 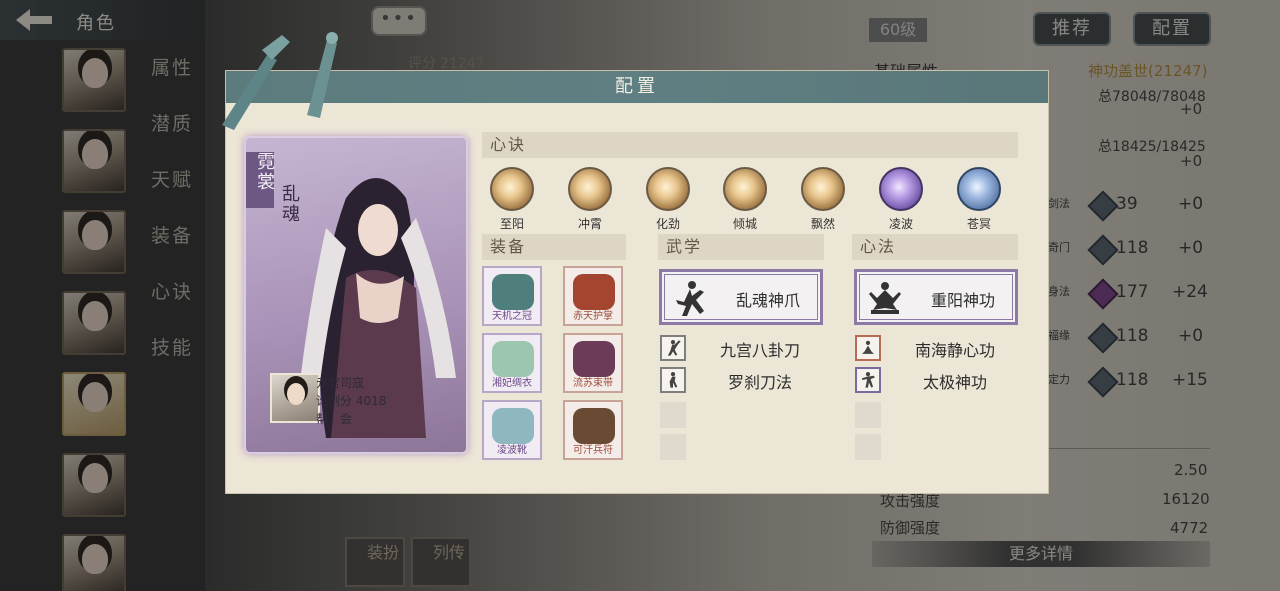 What do you see at coordinates (554, 247) in the screenshot?
I see `equip-section-header: 装备` at bounding box center [554, 247].